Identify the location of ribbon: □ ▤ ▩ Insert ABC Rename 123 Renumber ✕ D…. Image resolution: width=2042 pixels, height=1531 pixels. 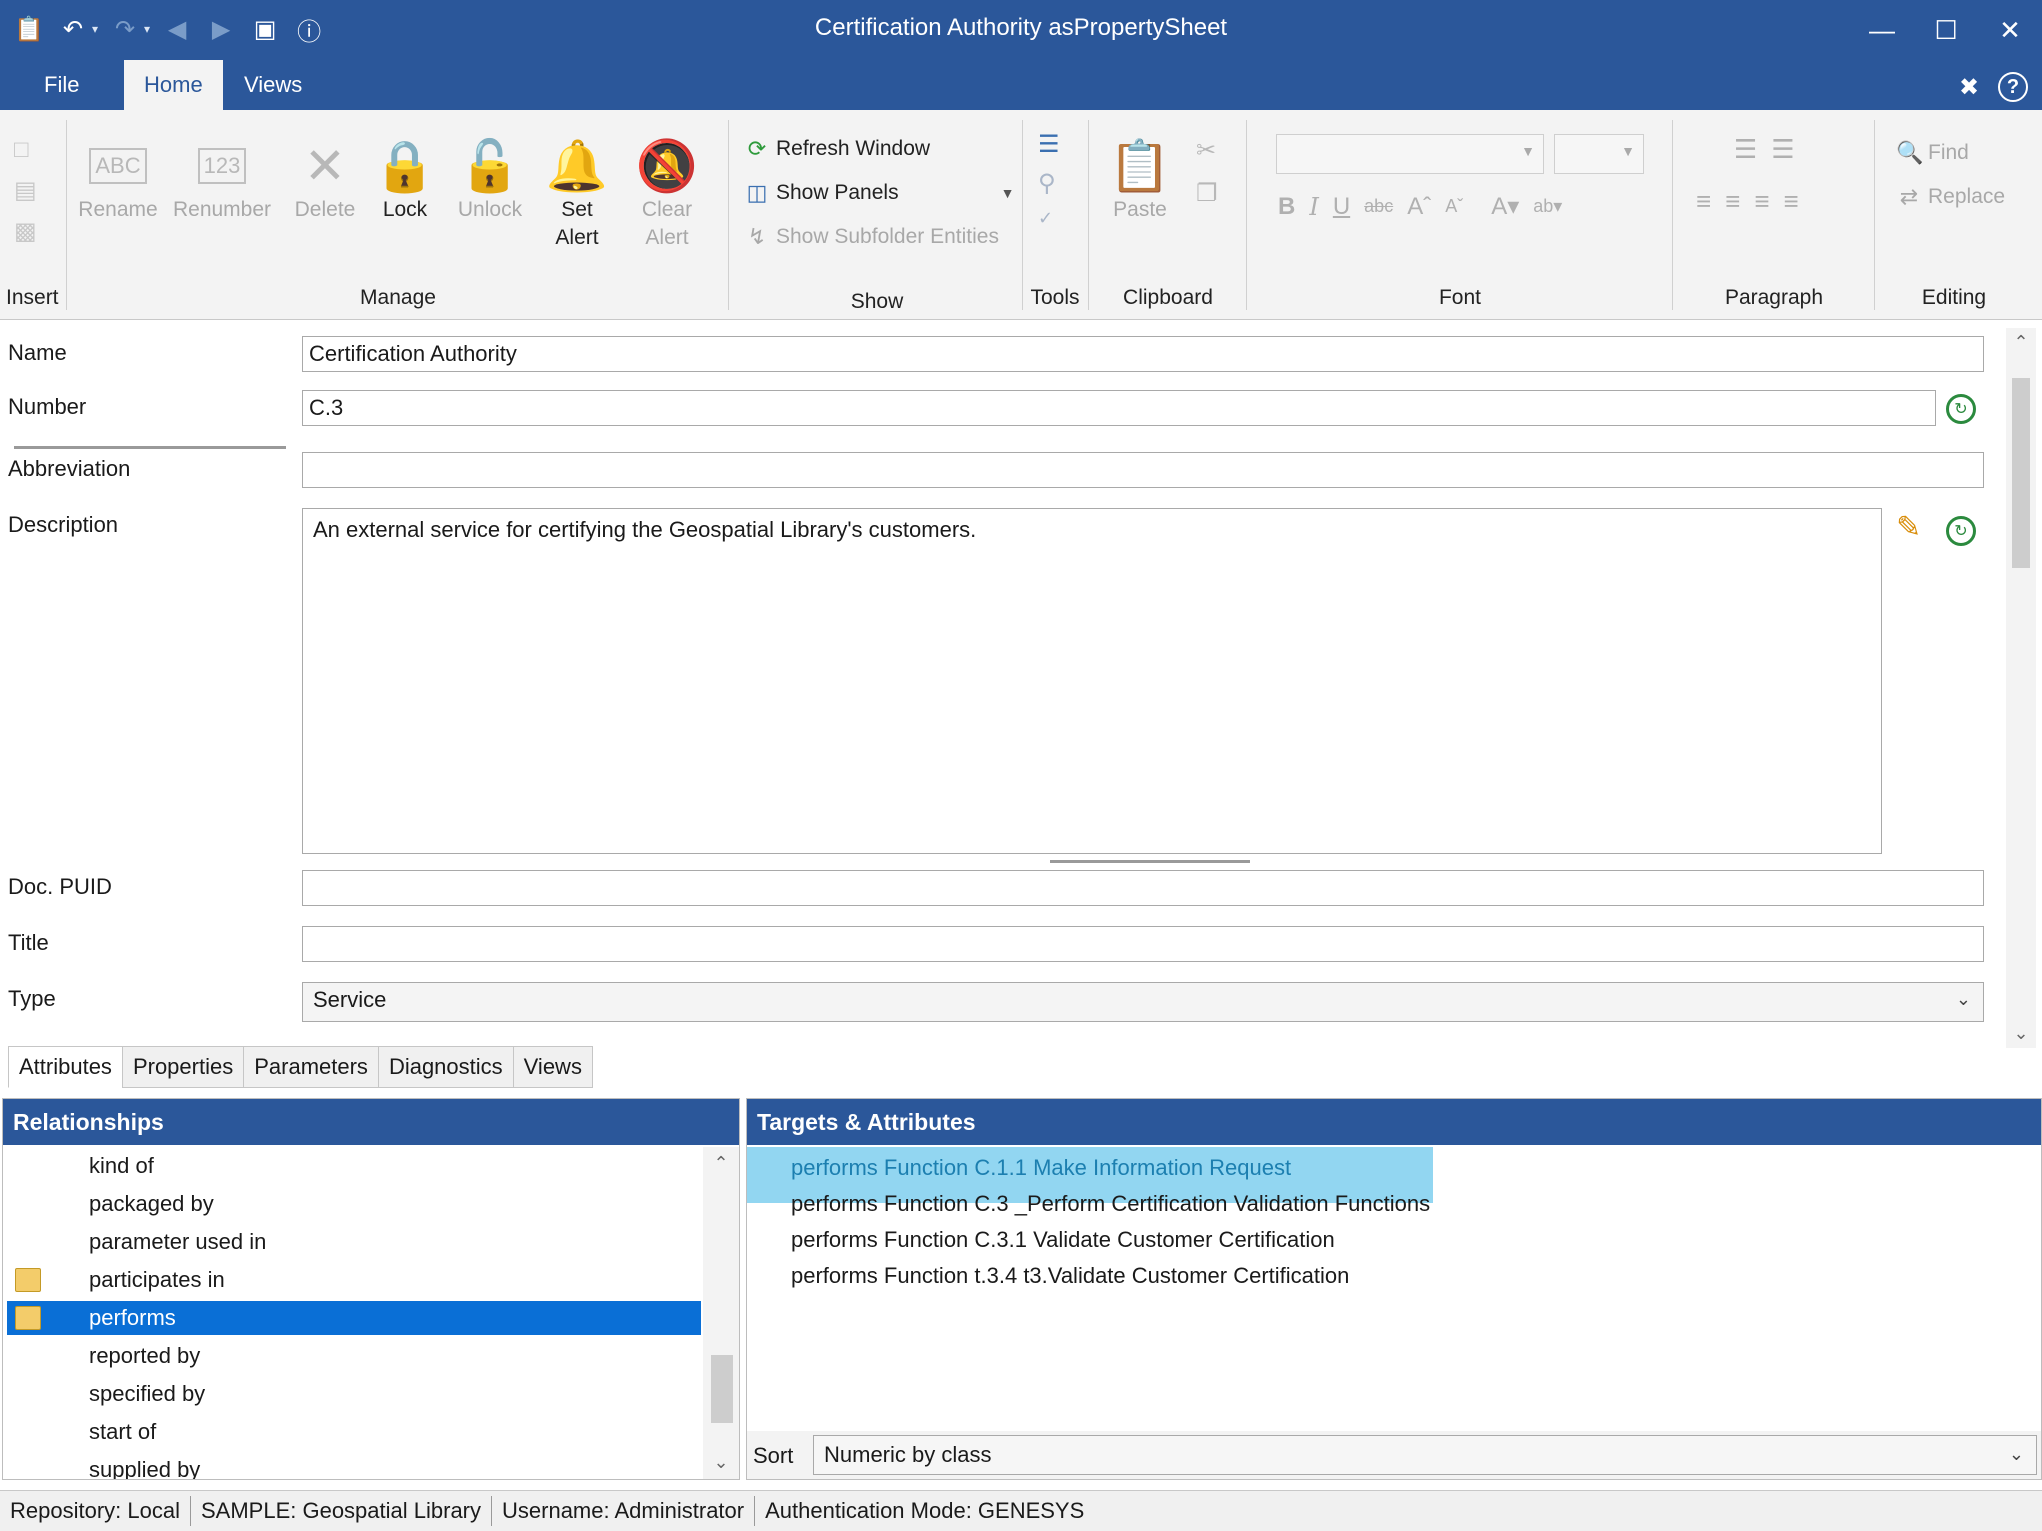
(1021, 215).